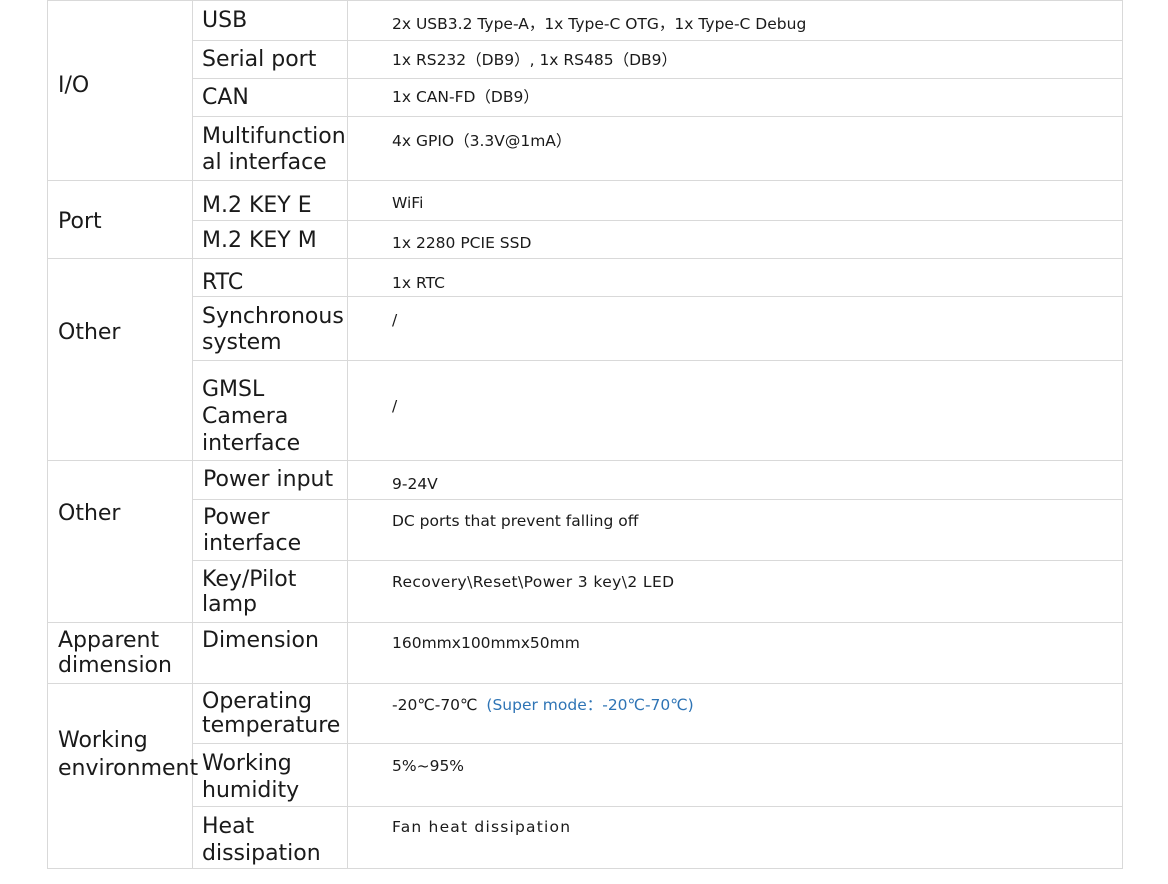  What do you see at coordinates (735, 277) in the screenshot?
I see `spec-value-cell: 1x RTC` at bounding box center [735, 277].